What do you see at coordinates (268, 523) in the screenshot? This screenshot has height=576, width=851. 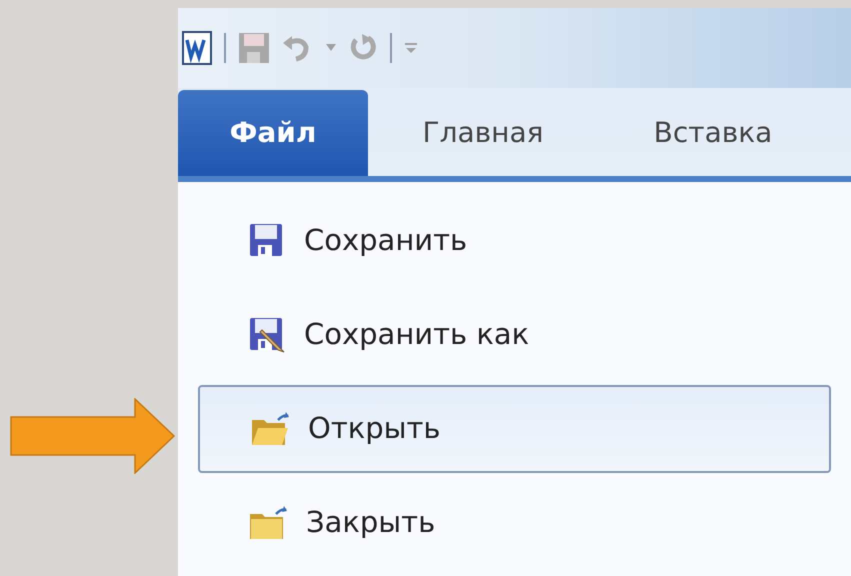 I see `folder-arrow-icon` at bounding box center [268, 523].